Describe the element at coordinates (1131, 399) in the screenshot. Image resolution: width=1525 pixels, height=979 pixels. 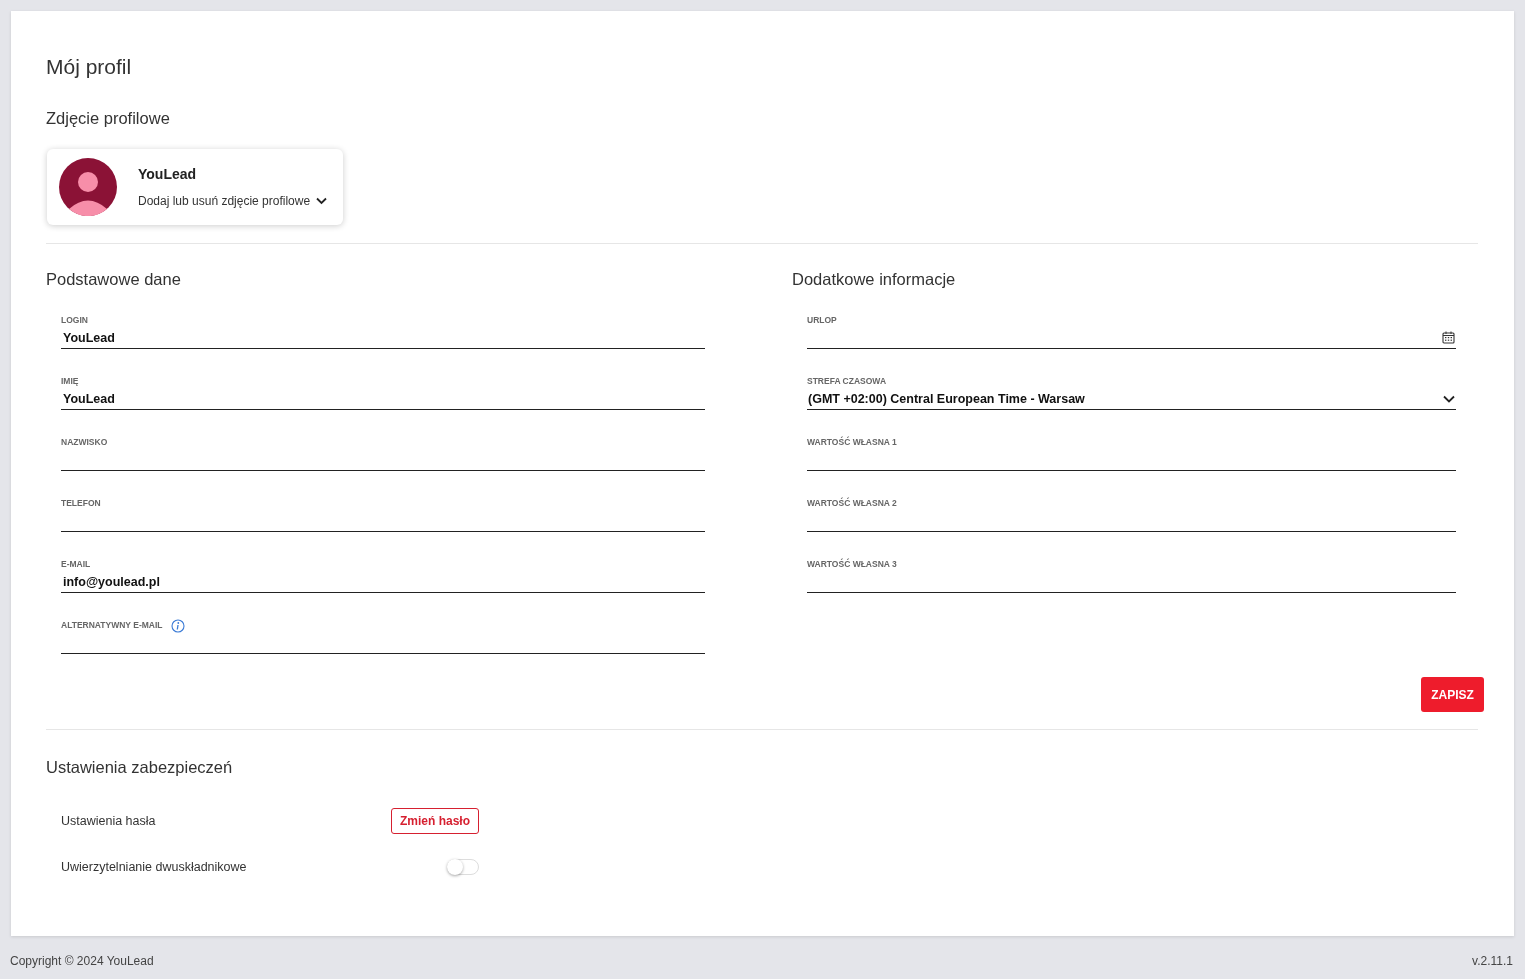
I see `select-field: (GMT +02:00) Central European Time - Warsaw` at that location.